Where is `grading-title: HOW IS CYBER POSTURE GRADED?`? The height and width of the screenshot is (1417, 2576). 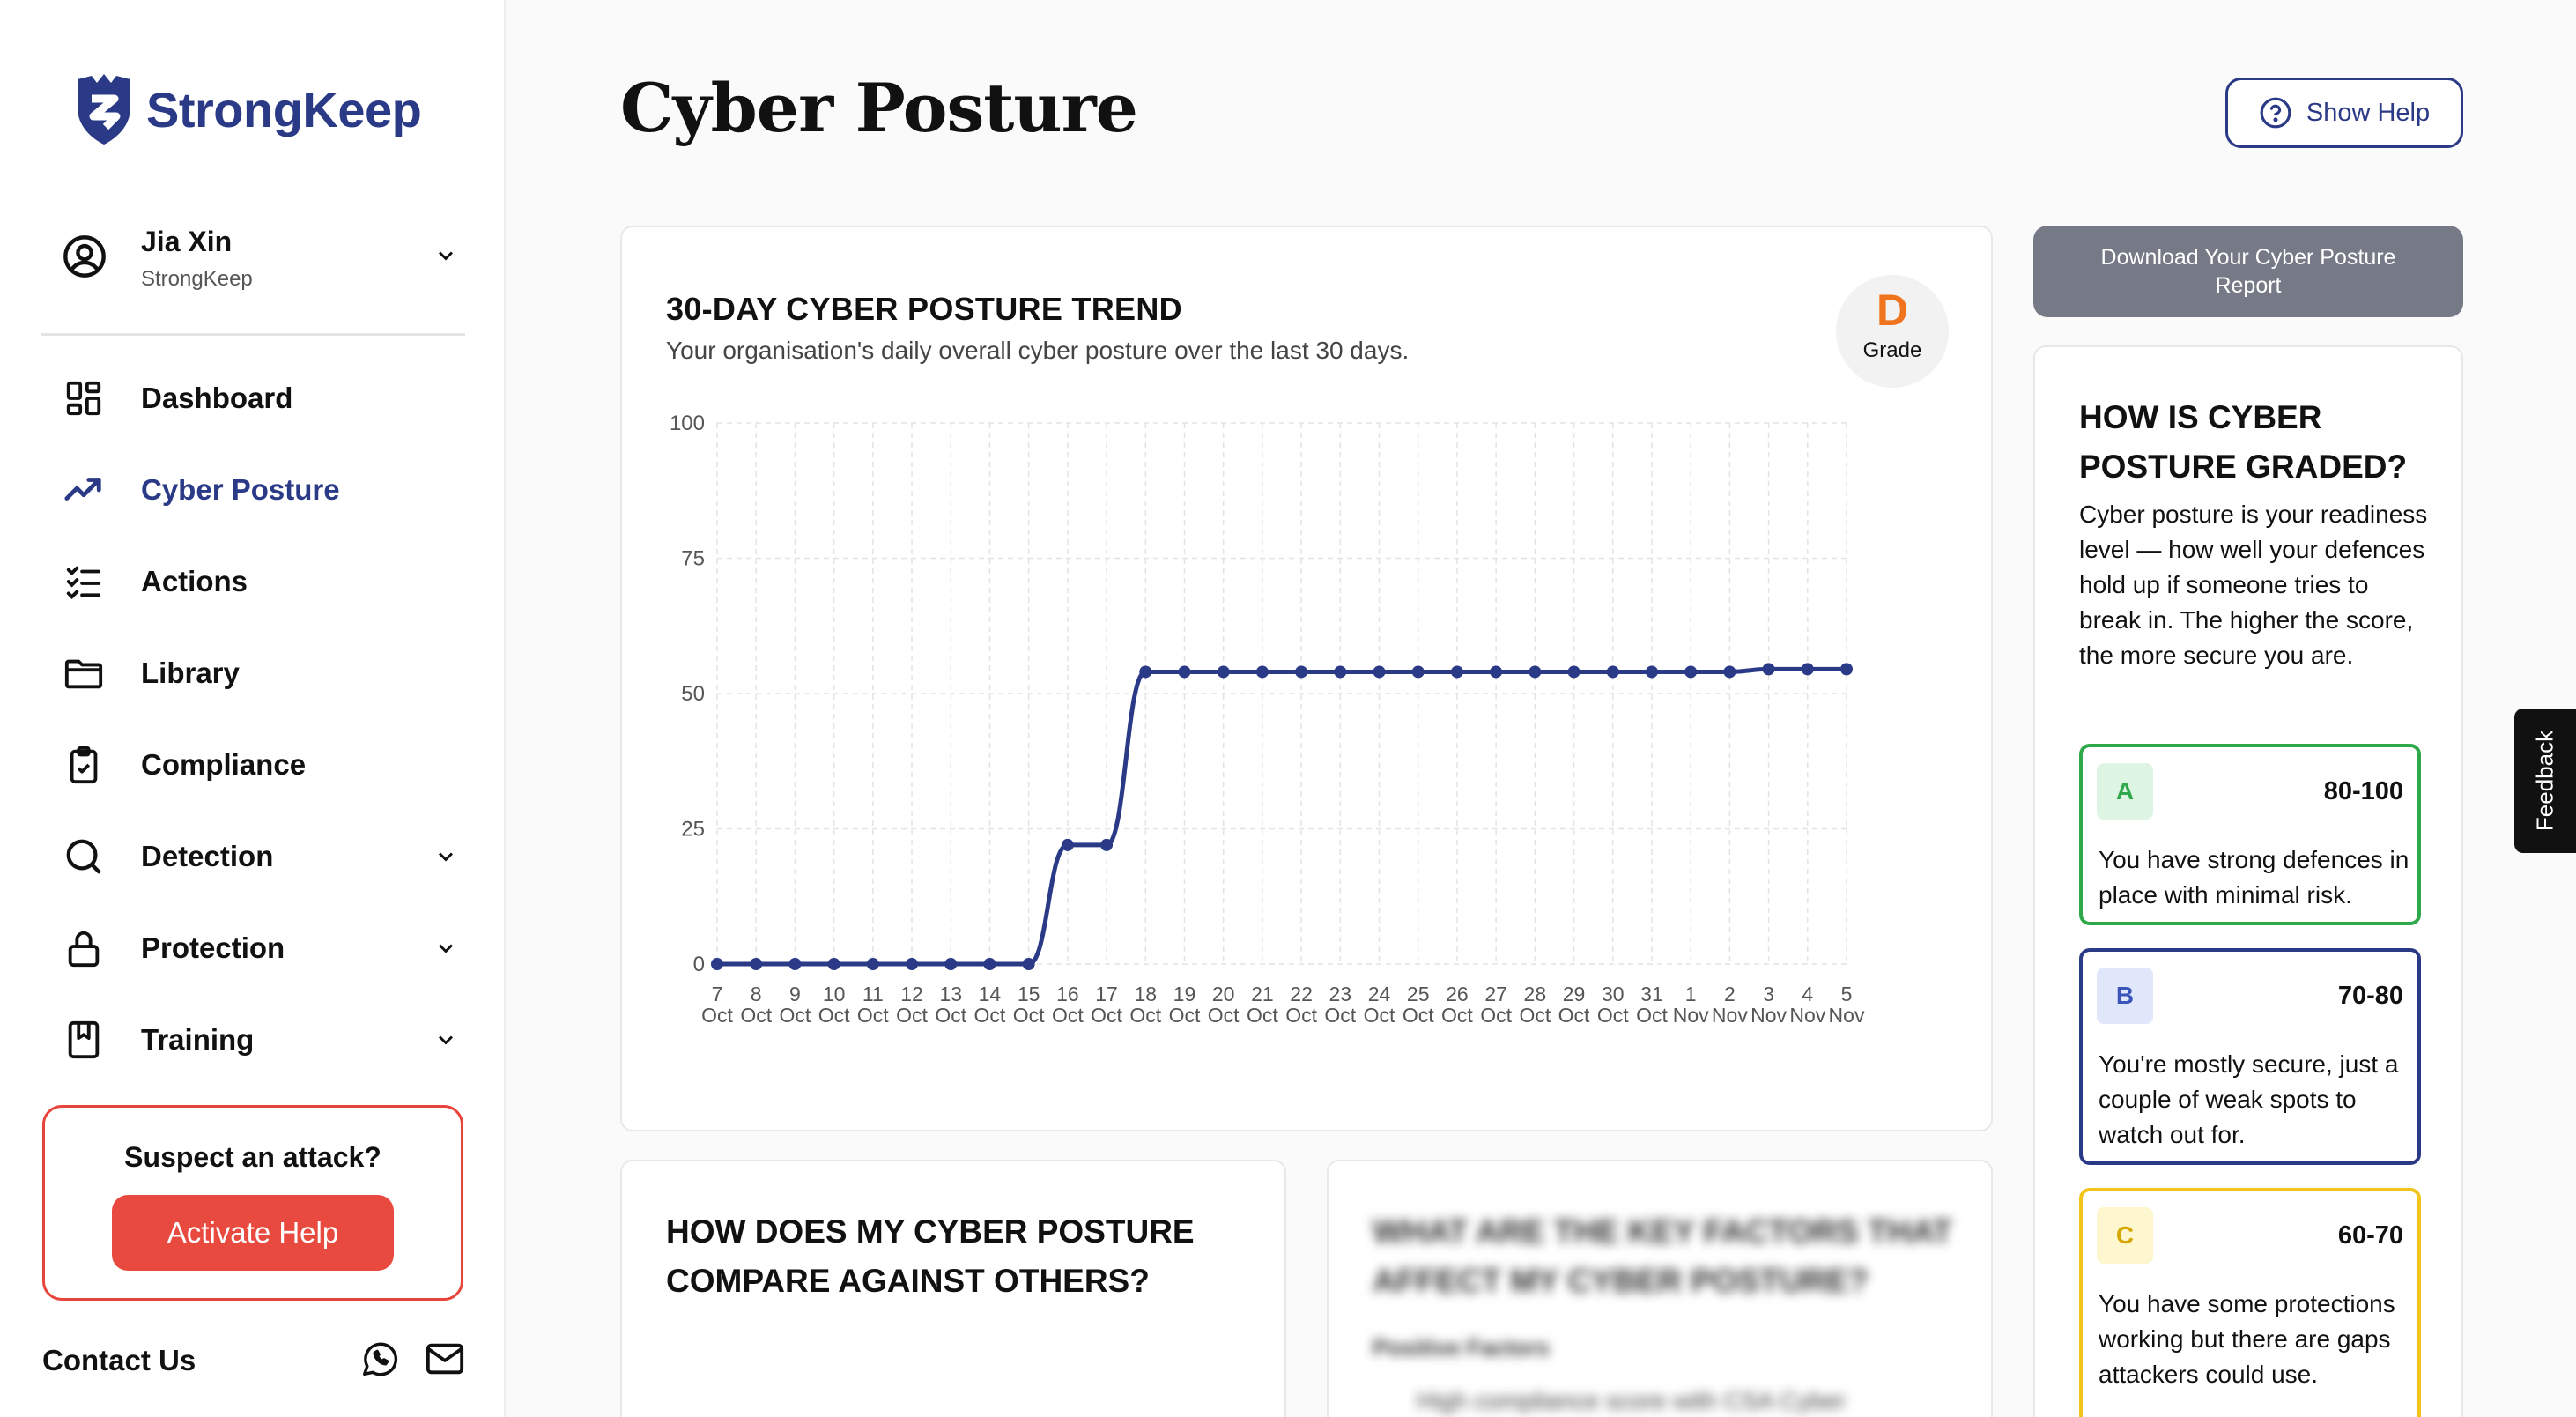 grading-title: HOW IS CYBER POSTURE GRADED? is located at coordinates (2243, 442).